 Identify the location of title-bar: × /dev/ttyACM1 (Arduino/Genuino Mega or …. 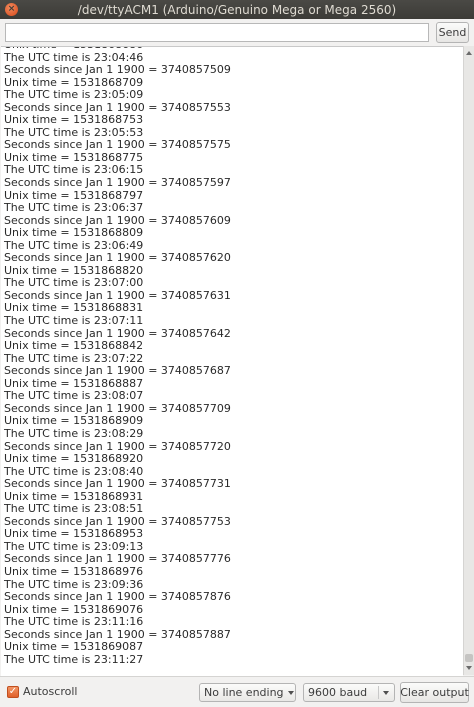
(237, 9).